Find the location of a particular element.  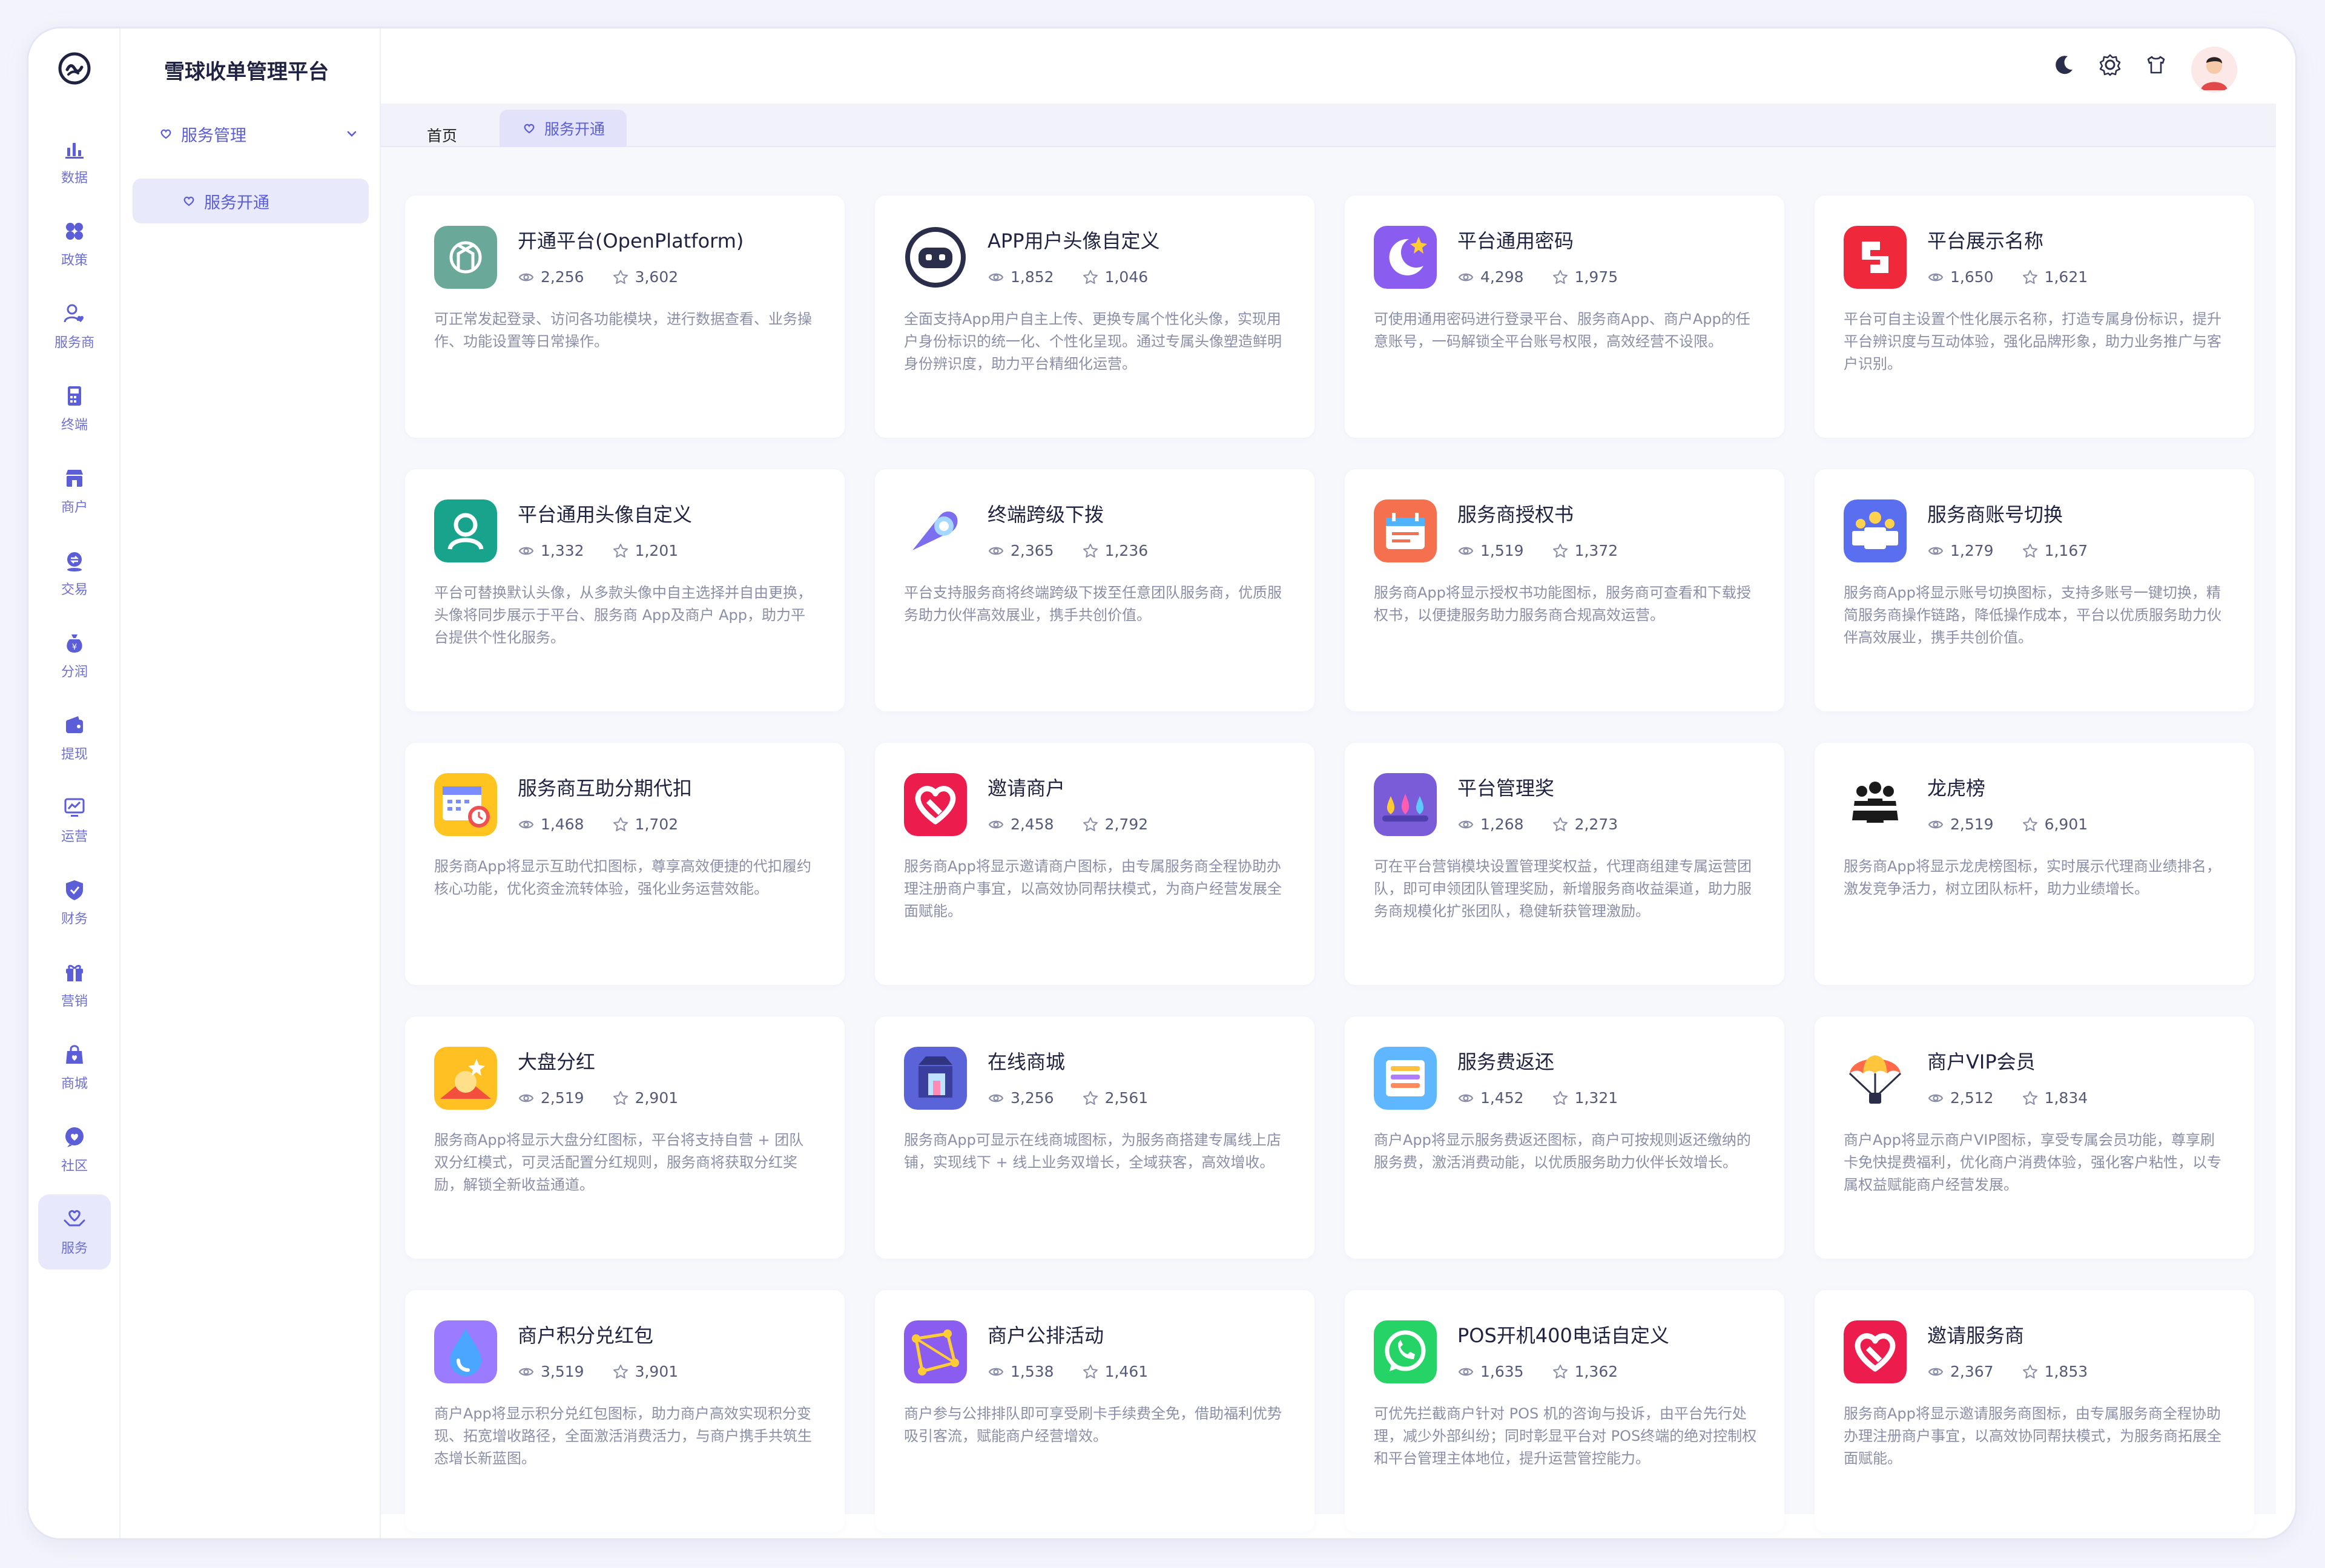

card-stats: 1,468 1,702 is located at coordinates (598, 824).